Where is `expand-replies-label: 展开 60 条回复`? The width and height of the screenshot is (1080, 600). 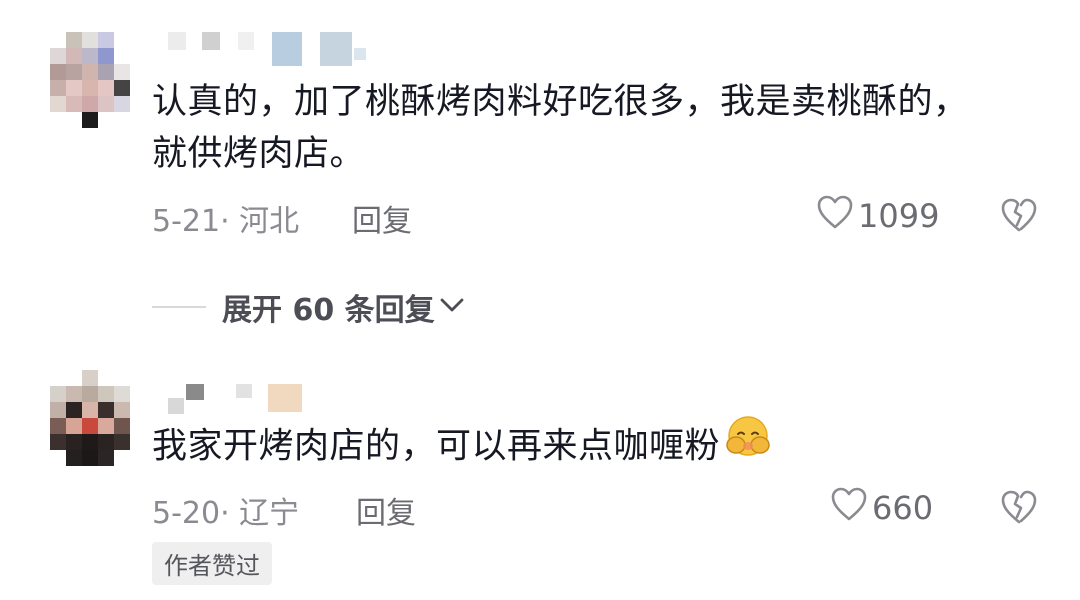 expand-replies-label: 展开 60 条回复 is located at coordinates (328, 310).